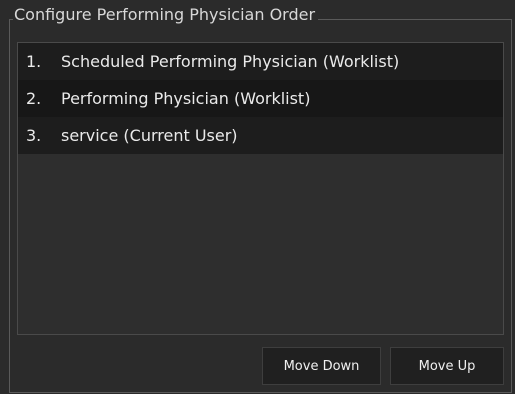 The image size is (515, 394). Describe the element at coordinates (166, 15) in the screenshot. I see `group-title: Configure Performing Physician Order` at that location.